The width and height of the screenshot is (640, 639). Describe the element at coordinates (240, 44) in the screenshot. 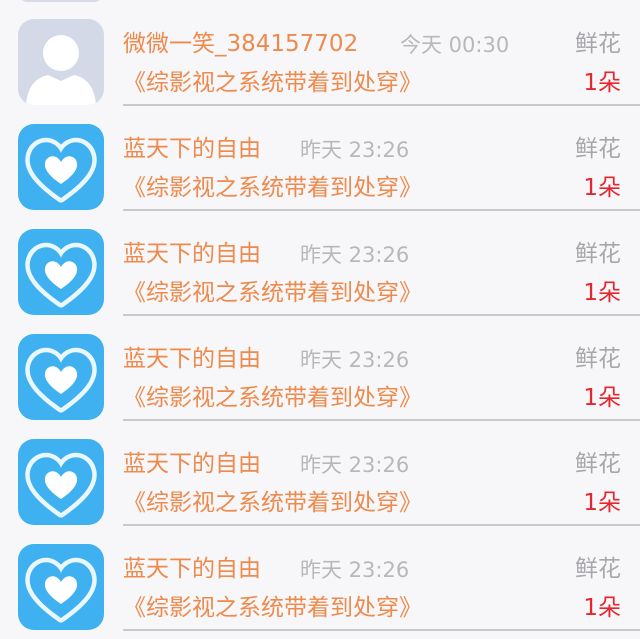

I see `sender-name: 微微一笑_384157702` at that location.